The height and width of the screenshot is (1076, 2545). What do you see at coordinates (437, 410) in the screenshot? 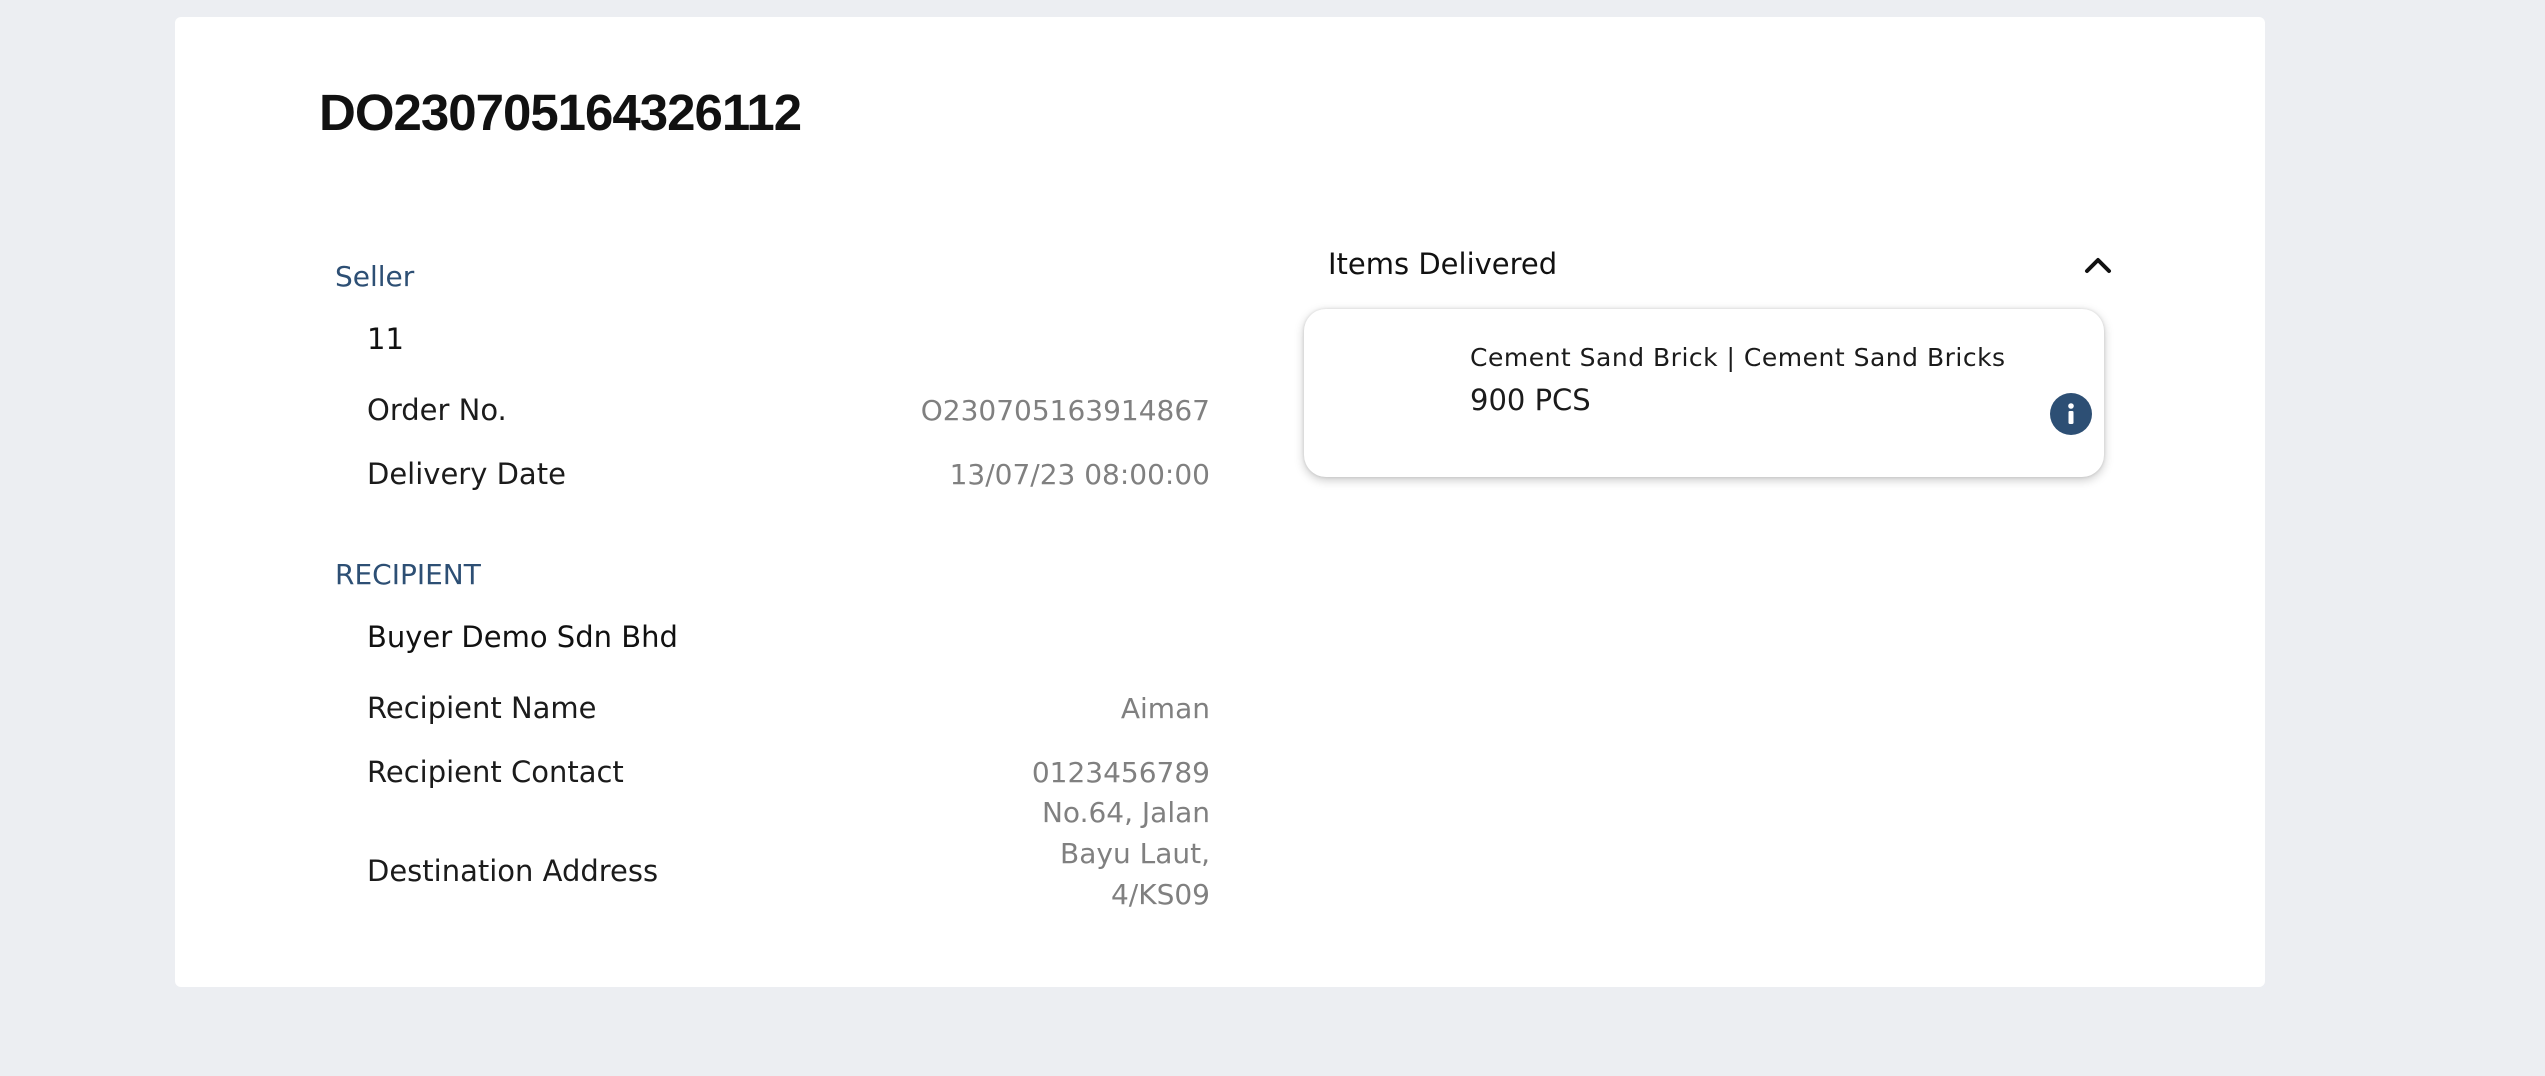
I see `order-no-label: Order No.` at bounding box center [437, 410].